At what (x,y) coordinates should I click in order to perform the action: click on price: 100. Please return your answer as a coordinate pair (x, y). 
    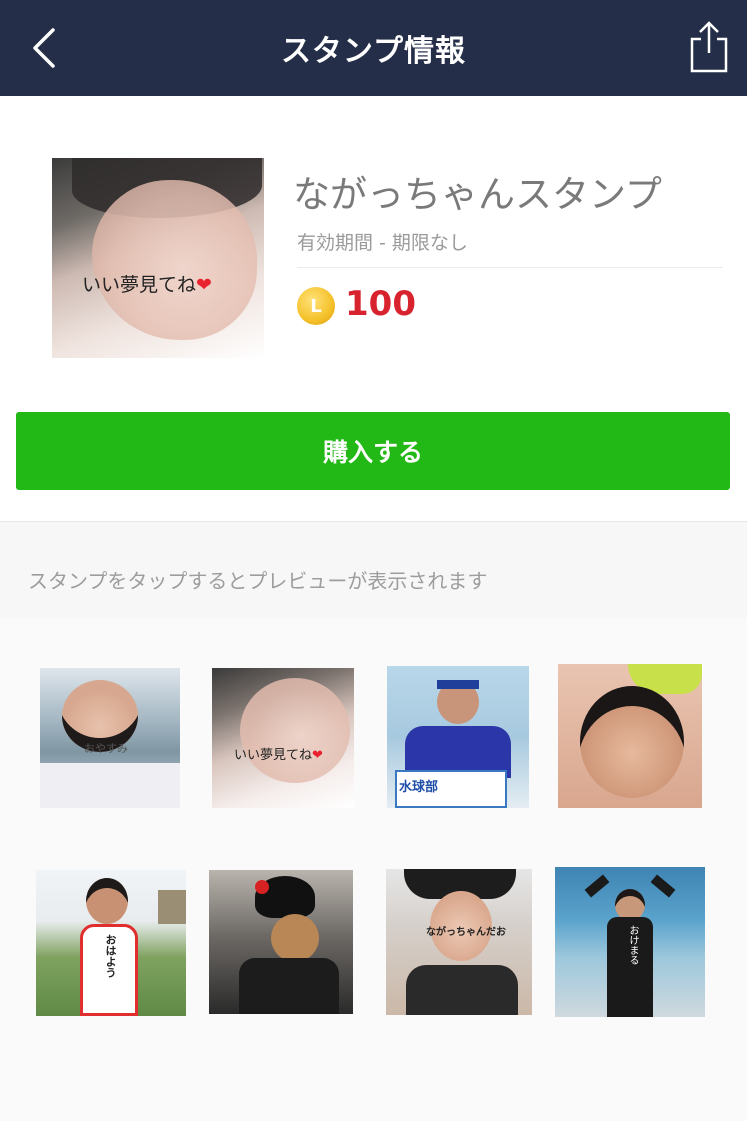
    Looking at the image, I should click on (380, 304).